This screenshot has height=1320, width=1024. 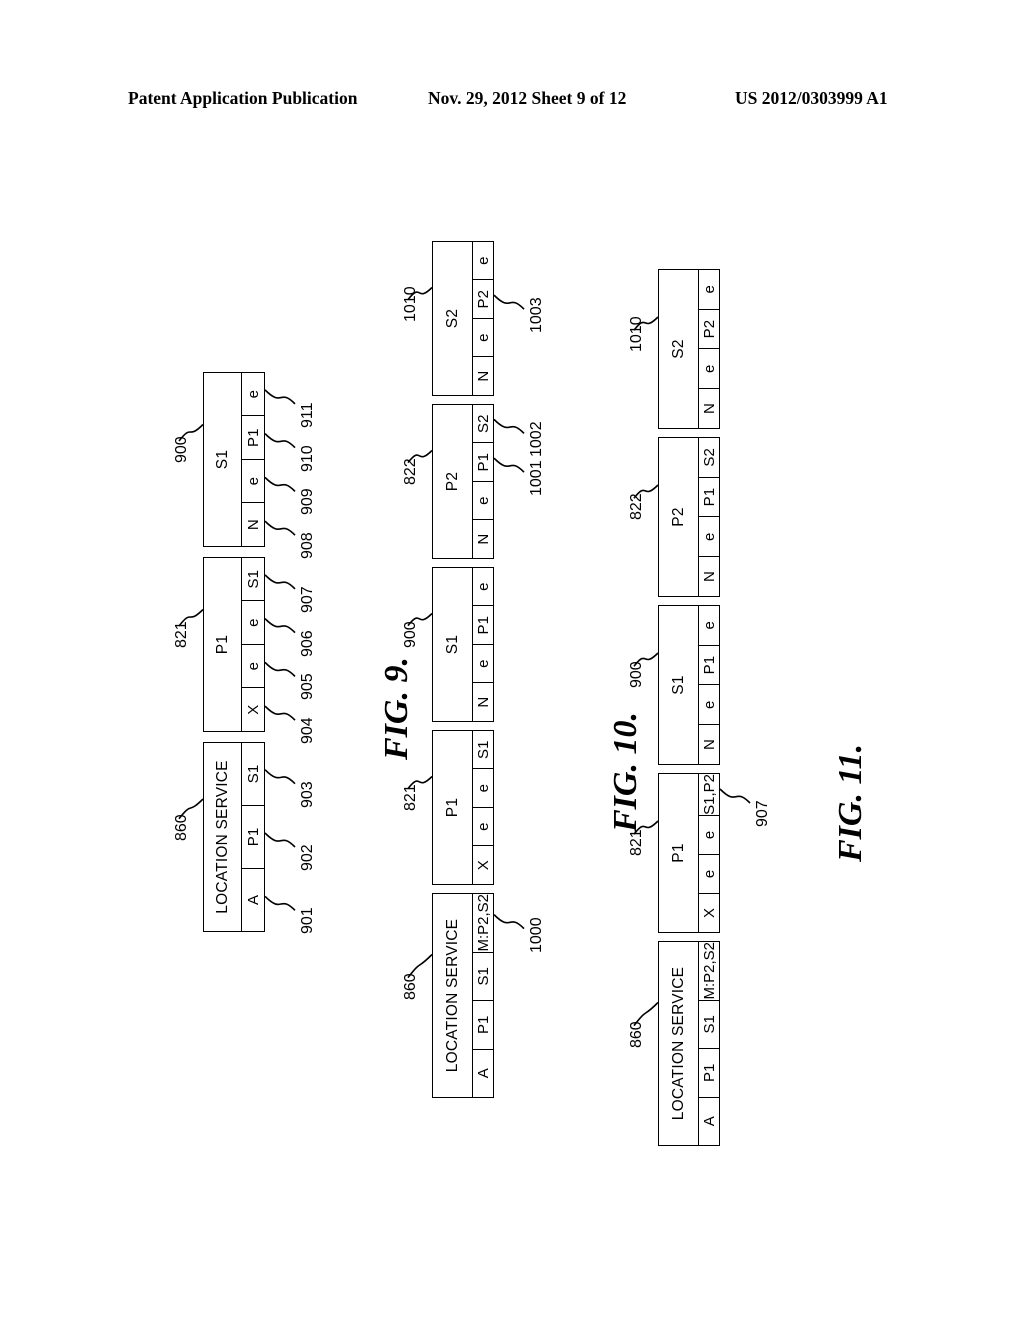 I want to click on header-publication-number: US 2012/0303999 A1, so click(x=811, y=98).